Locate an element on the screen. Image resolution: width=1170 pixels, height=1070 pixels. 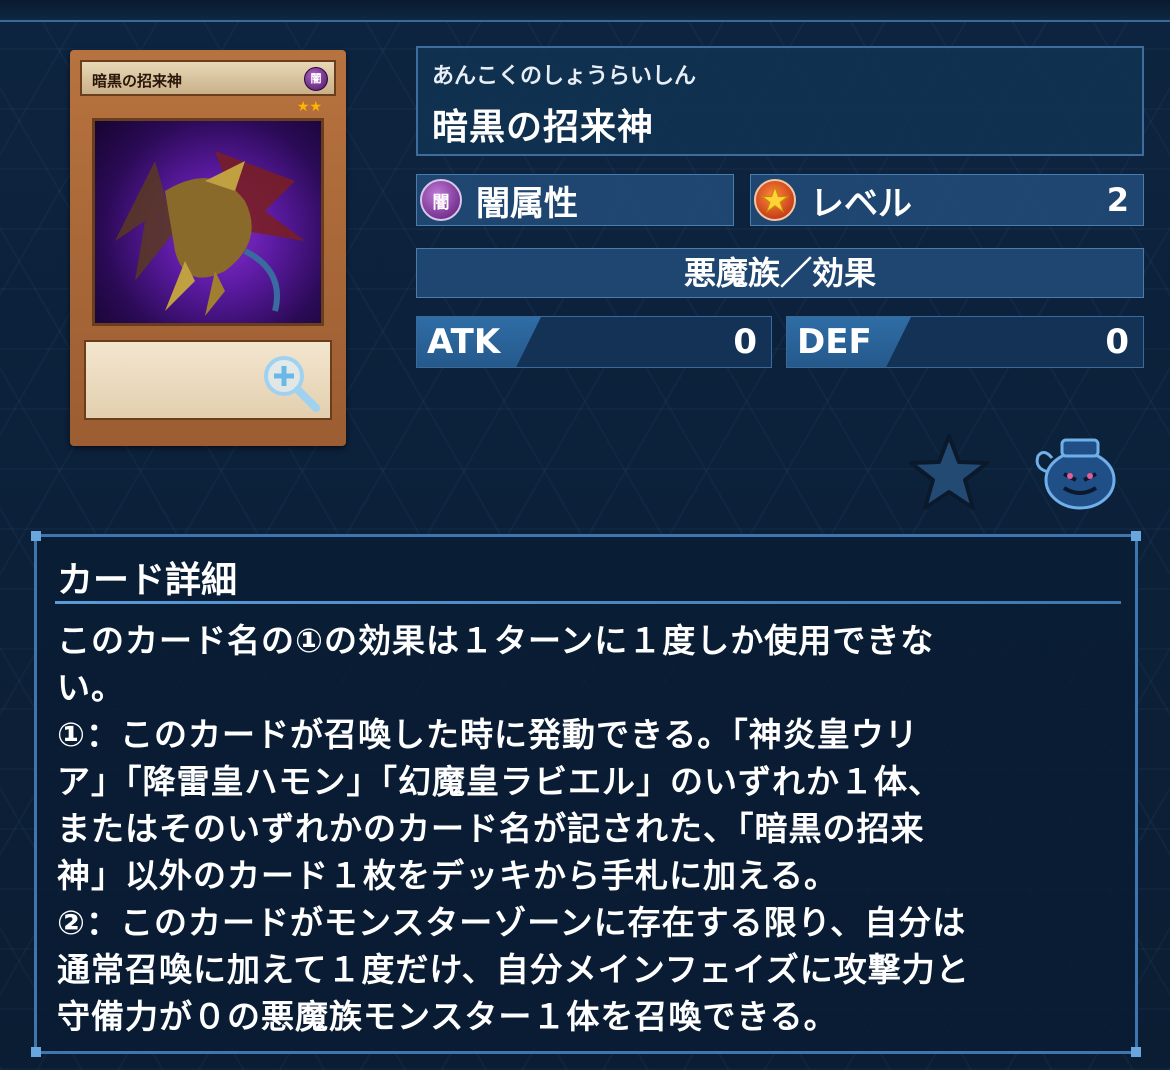
def-label: DEF is located at coordinates (849, 342).